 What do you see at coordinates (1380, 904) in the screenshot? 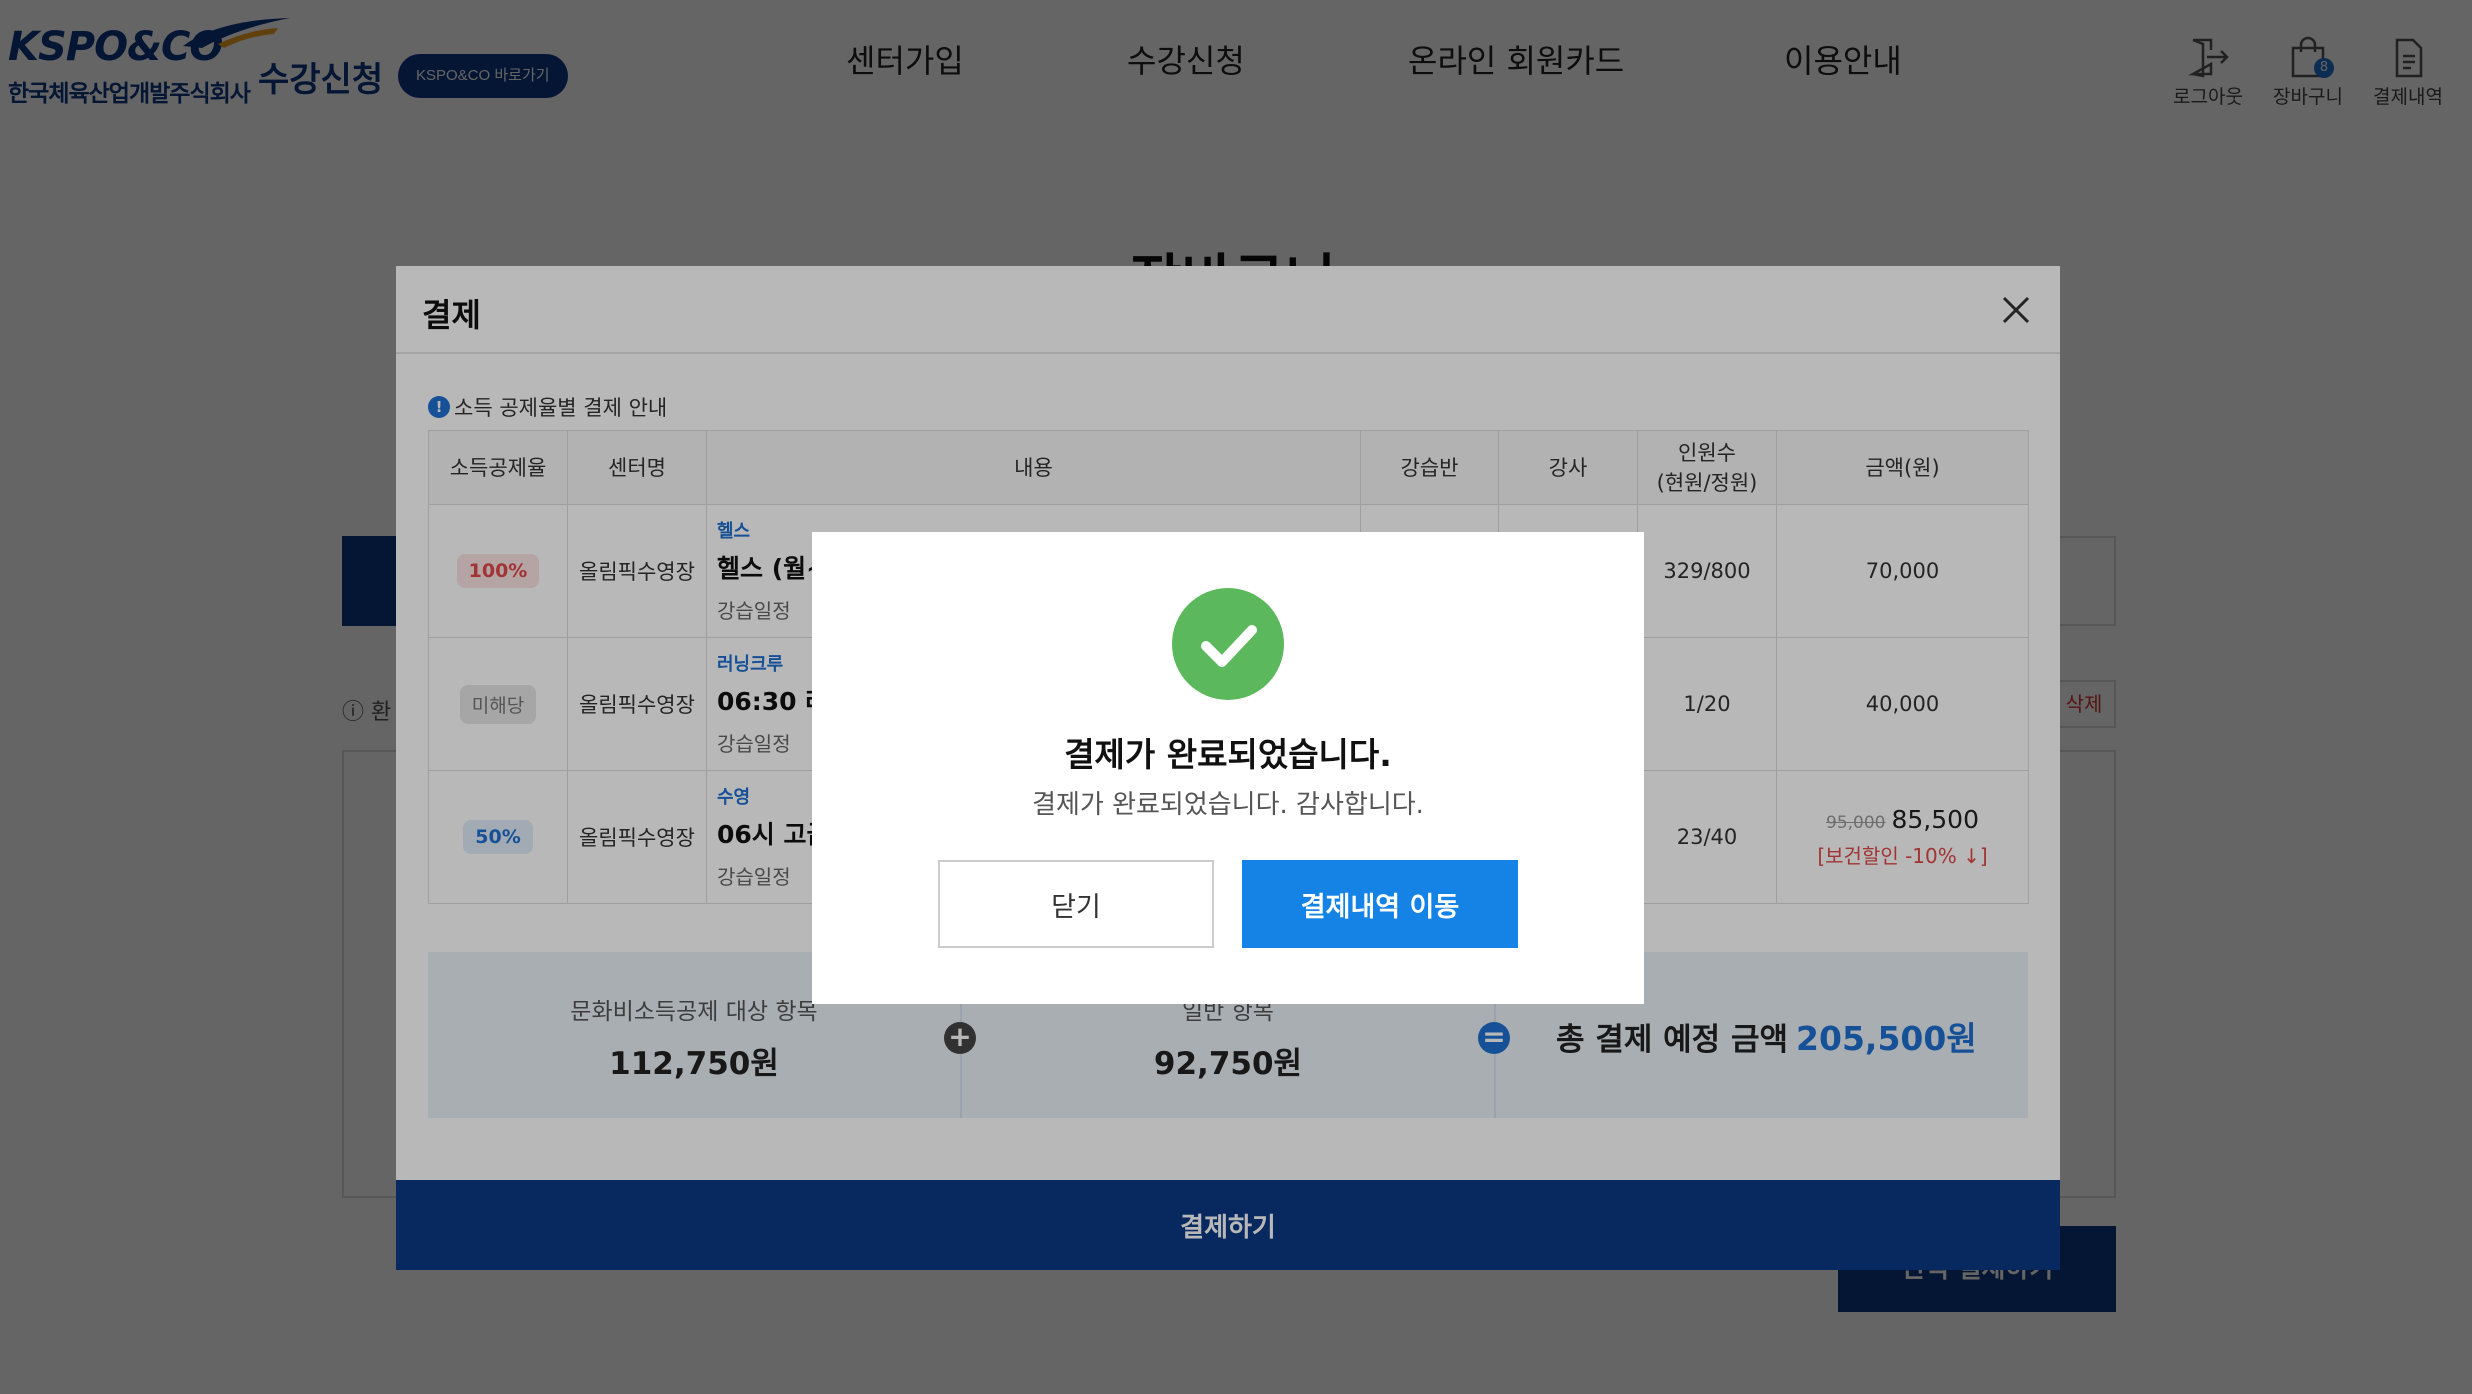
I see `go-payment-history-button: 결제내역 이동` at bounding box center [1380, 904].